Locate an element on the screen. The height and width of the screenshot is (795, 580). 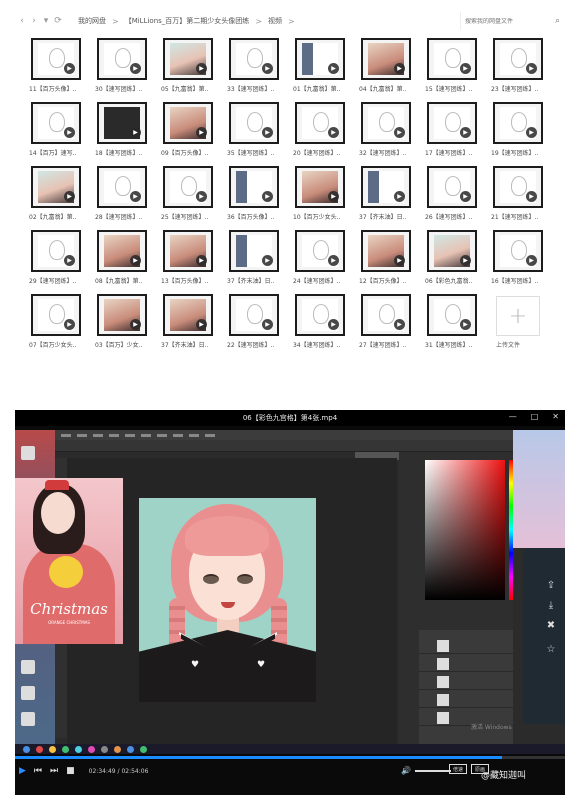
upload-file-tile: + 上传文件 is located at coordinates (521, 324).